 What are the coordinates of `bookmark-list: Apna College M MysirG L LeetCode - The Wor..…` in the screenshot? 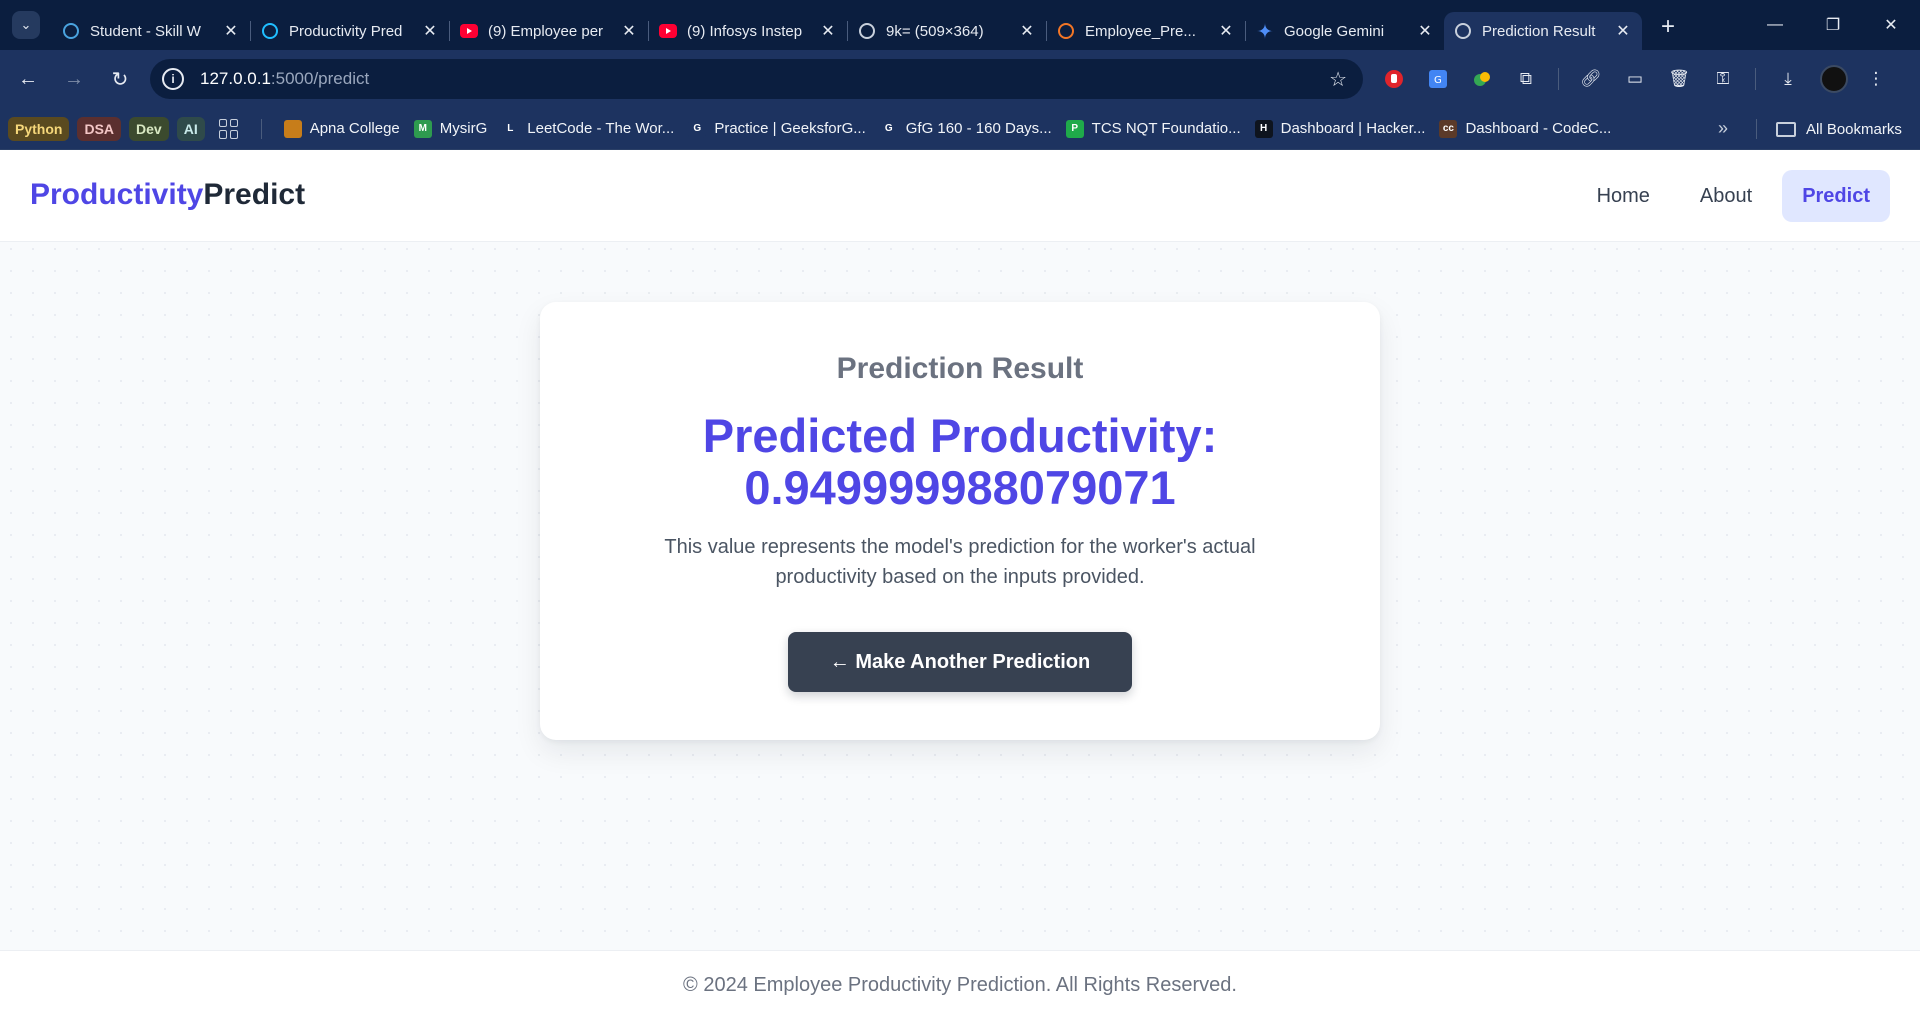 It's located at (941, 128).